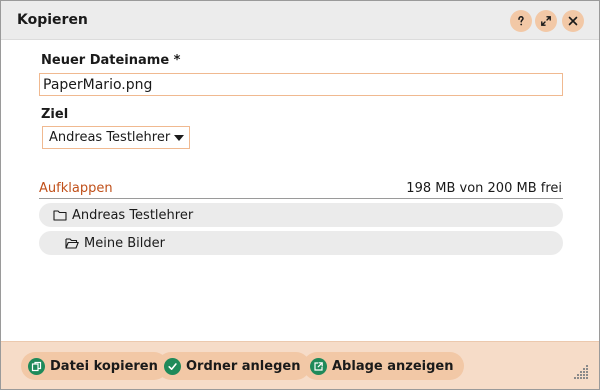 This screenshot has height=390, width=600. I want to click on target-label: Ziel, so click(55, 114).